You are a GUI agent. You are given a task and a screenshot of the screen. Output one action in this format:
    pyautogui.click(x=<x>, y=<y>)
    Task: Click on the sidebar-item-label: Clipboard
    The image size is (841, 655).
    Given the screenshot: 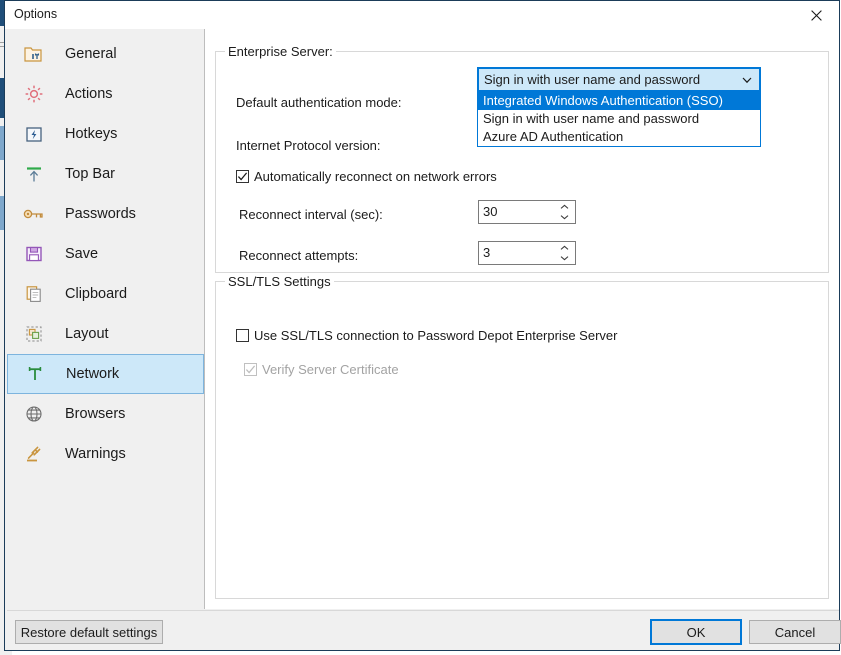 What is the action you would take?
    pyautogui.click(x=96, y=294)
    